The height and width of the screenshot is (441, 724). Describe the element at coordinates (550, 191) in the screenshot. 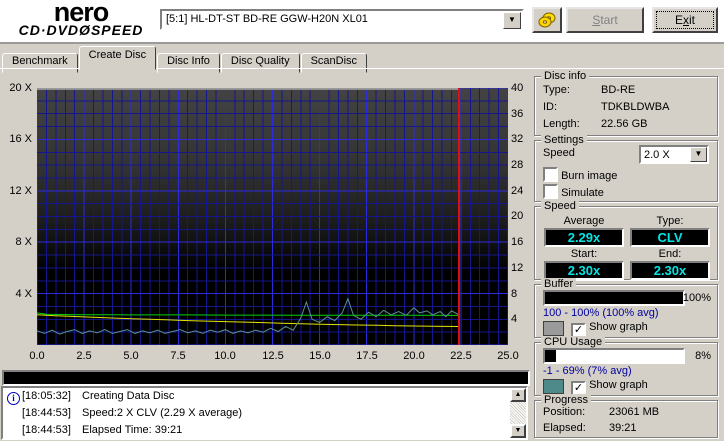

I see `simulate-checkbox` at that location.